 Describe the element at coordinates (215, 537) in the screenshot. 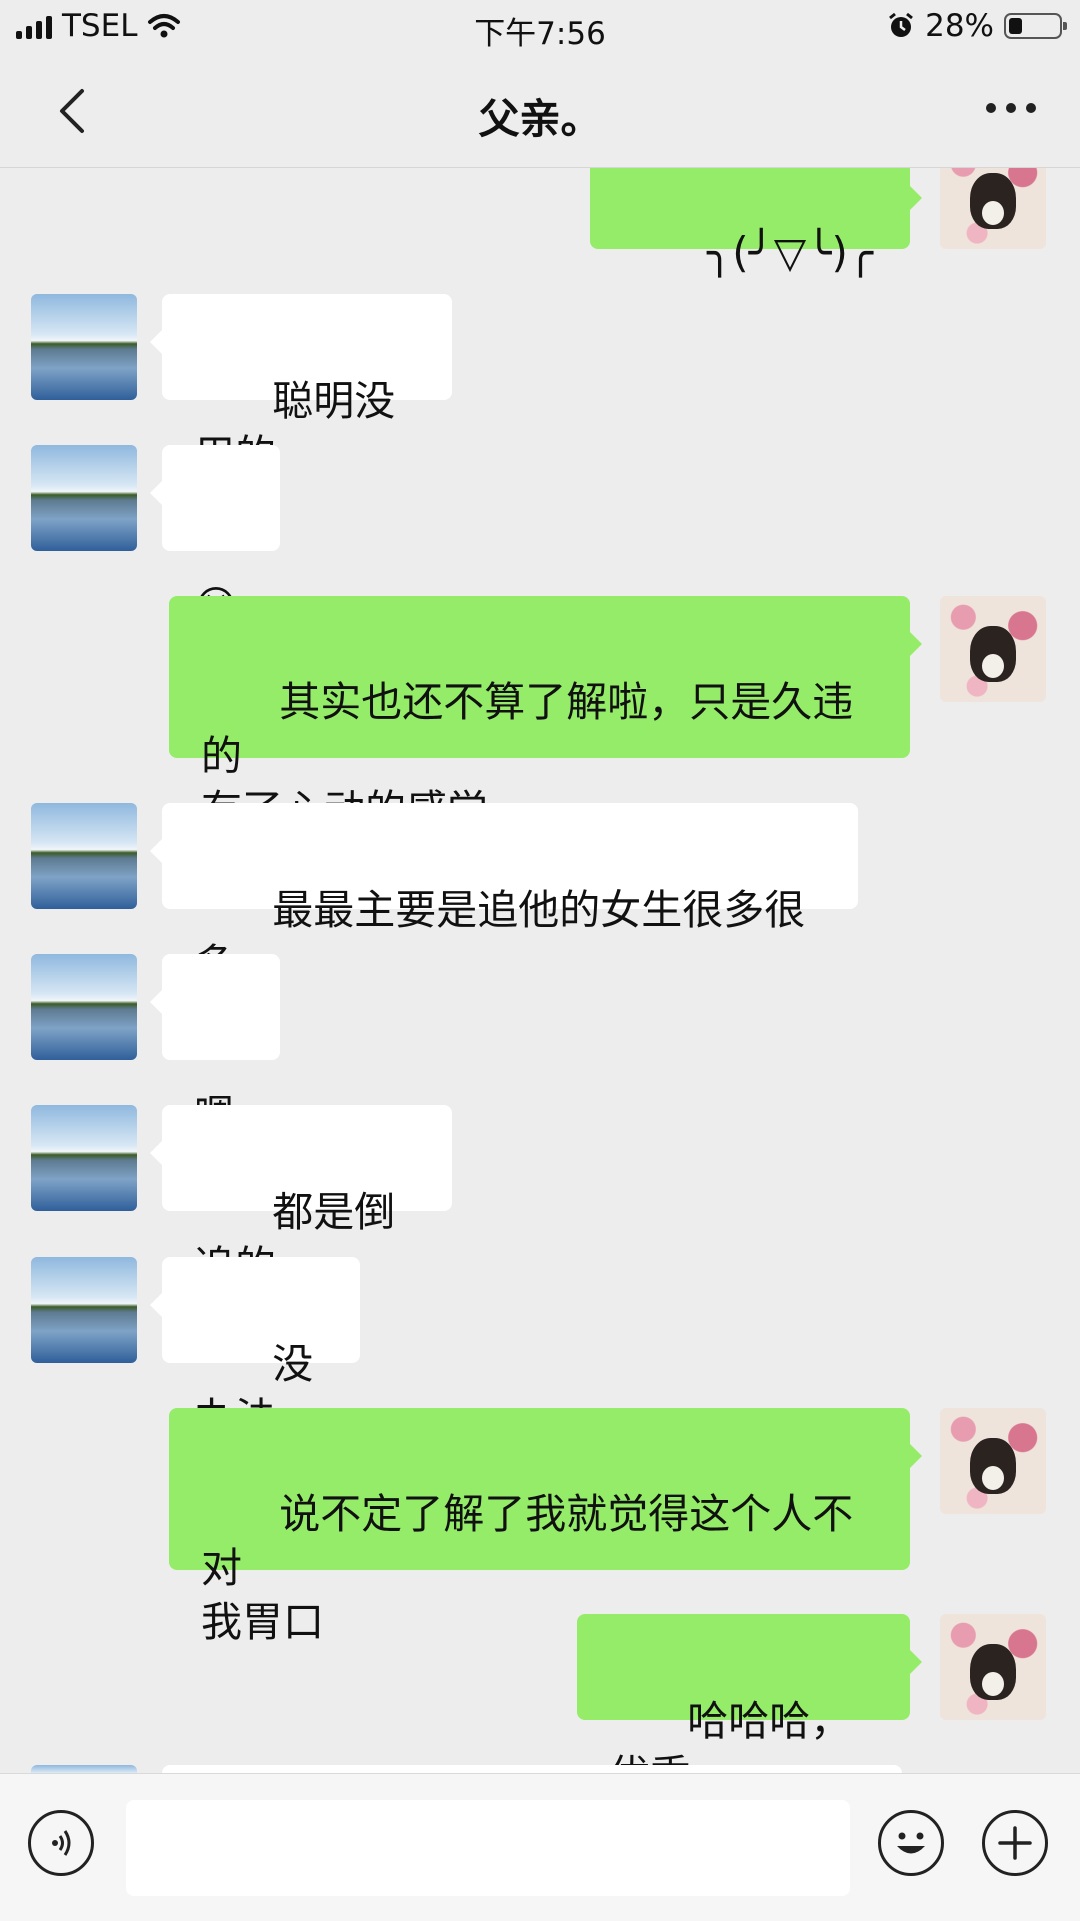

I see `message-bubble-incoming: 😭` at that location.